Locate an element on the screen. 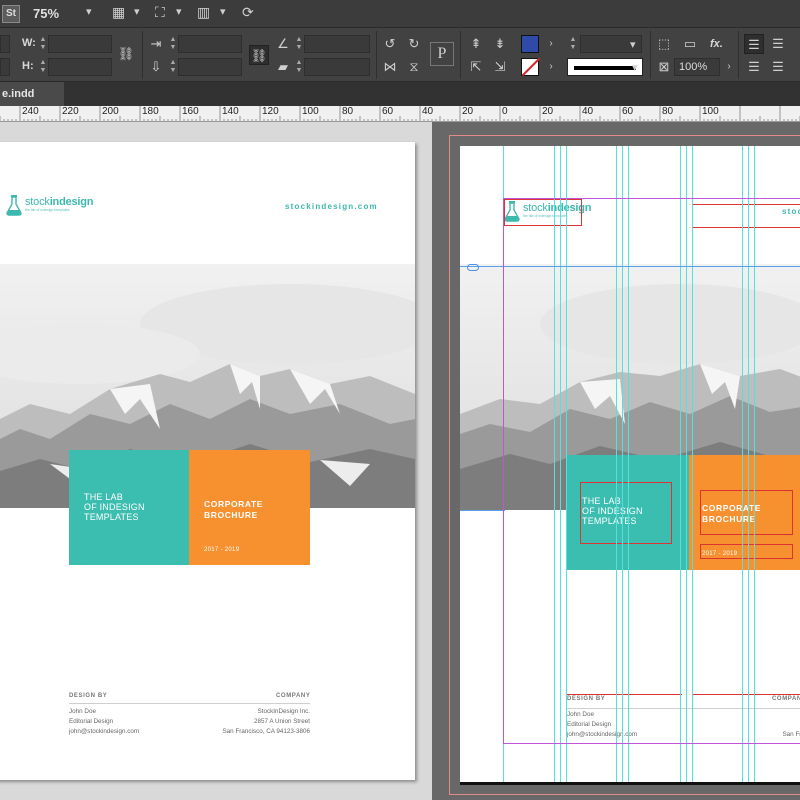  justify-icon: ☰ is located at coordinates (778, 67).